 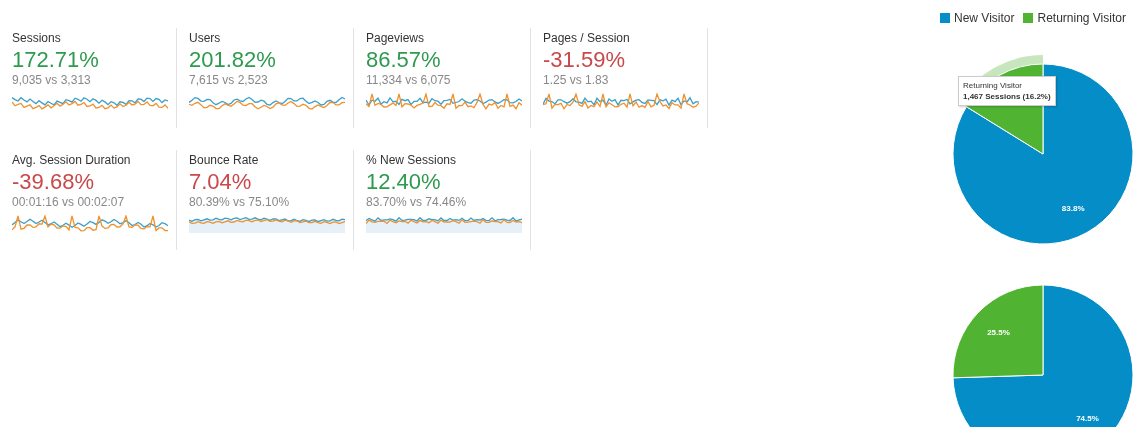 I want to click on metric-comparison: 11,334 vs 6,075, so click(x=409, y=80).